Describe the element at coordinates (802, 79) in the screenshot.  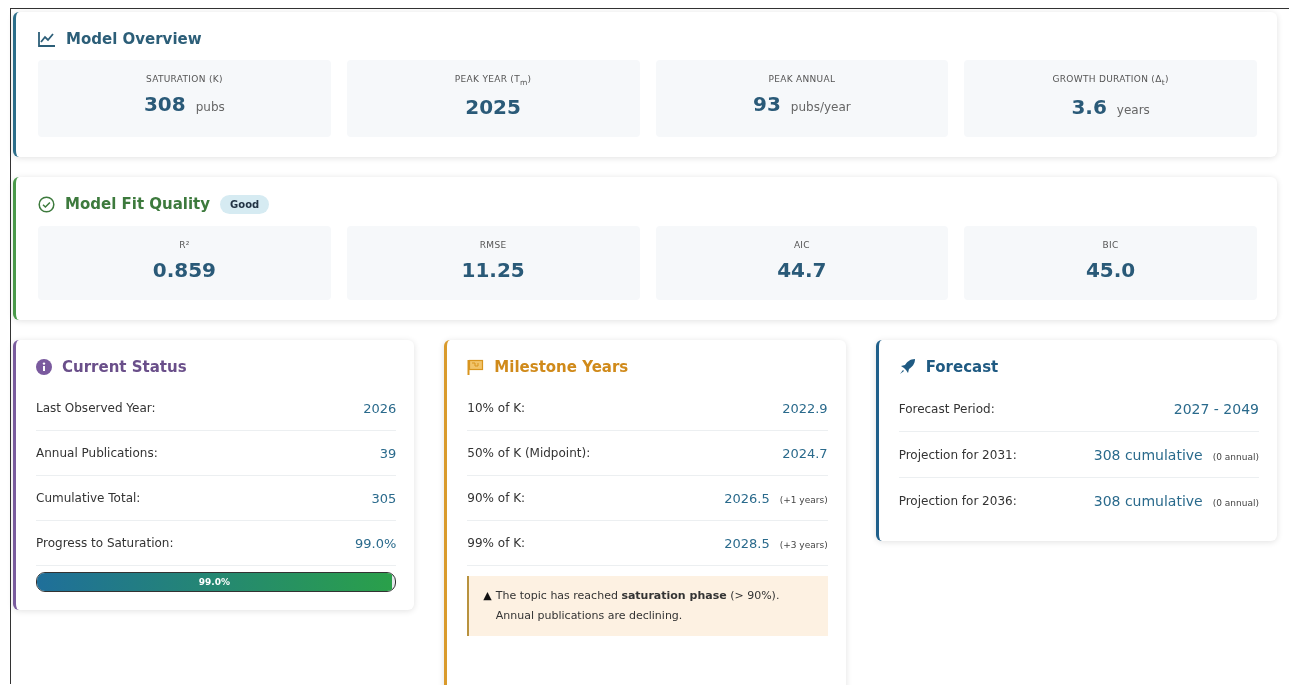
I see `metric-label: PEAK ANNUAL` at that location.